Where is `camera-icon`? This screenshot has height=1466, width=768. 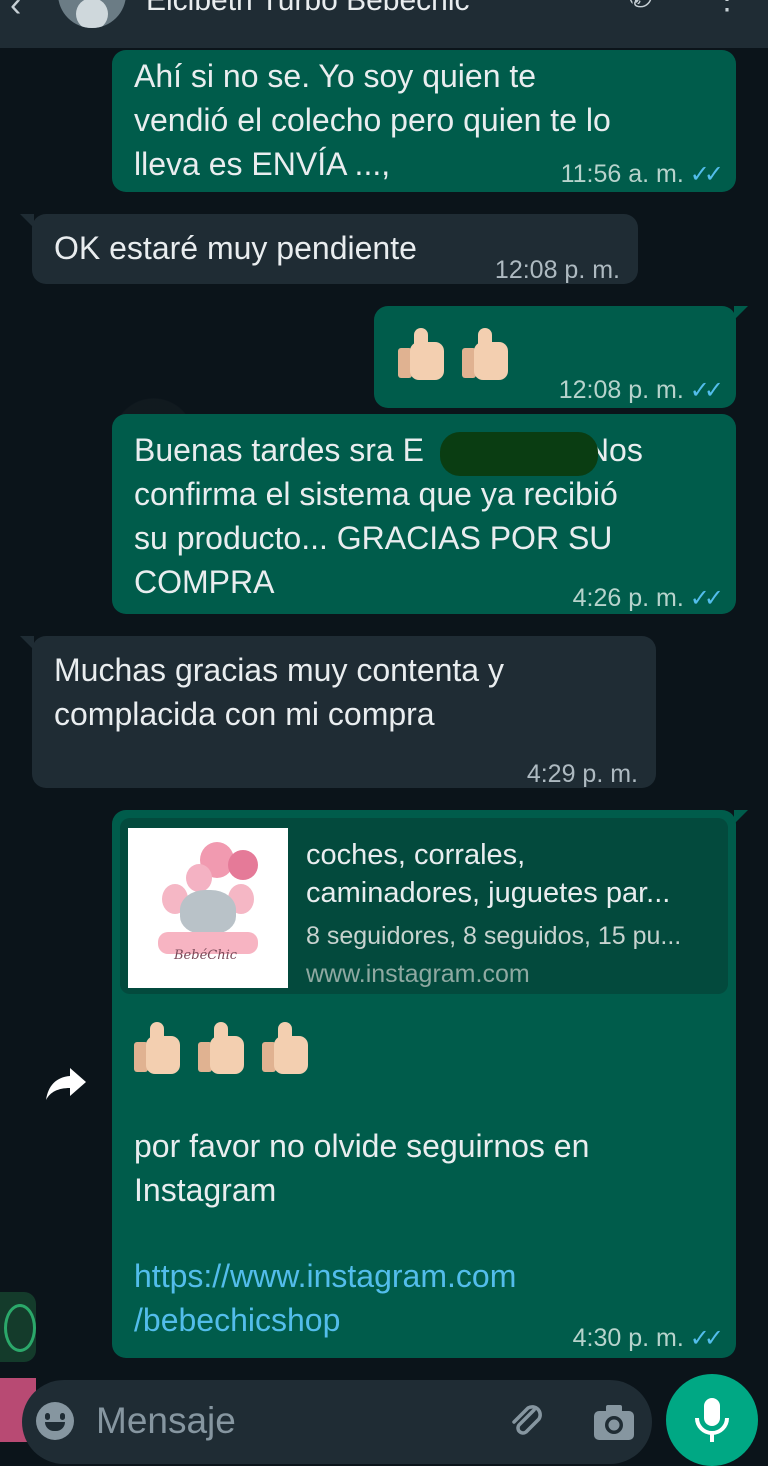 camera-icon is located at coordinates (614, 1422).